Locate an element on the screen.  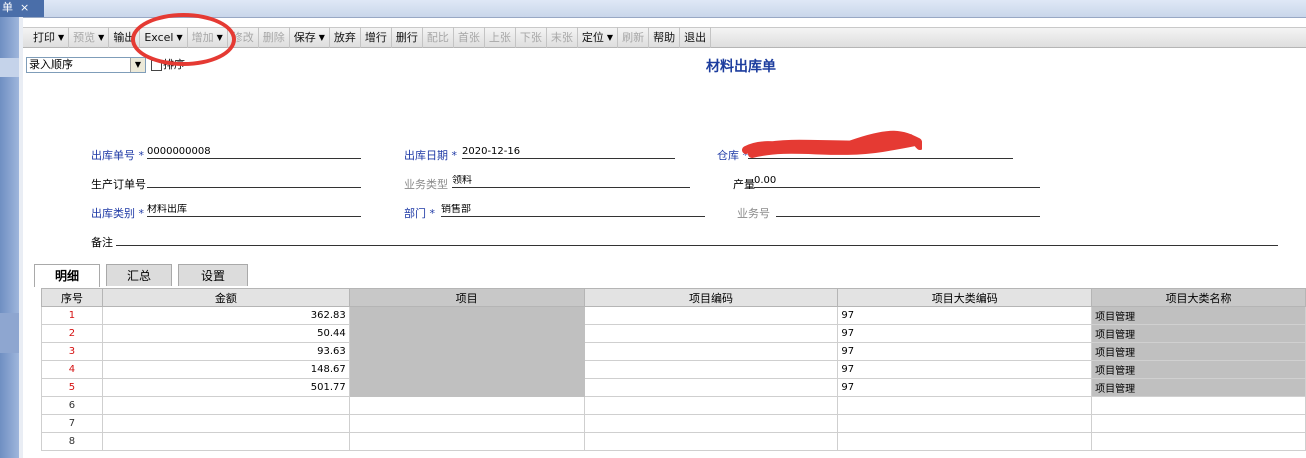
table-row: 4 148.67 97 项目管理 is located at coordinates (673, 369).